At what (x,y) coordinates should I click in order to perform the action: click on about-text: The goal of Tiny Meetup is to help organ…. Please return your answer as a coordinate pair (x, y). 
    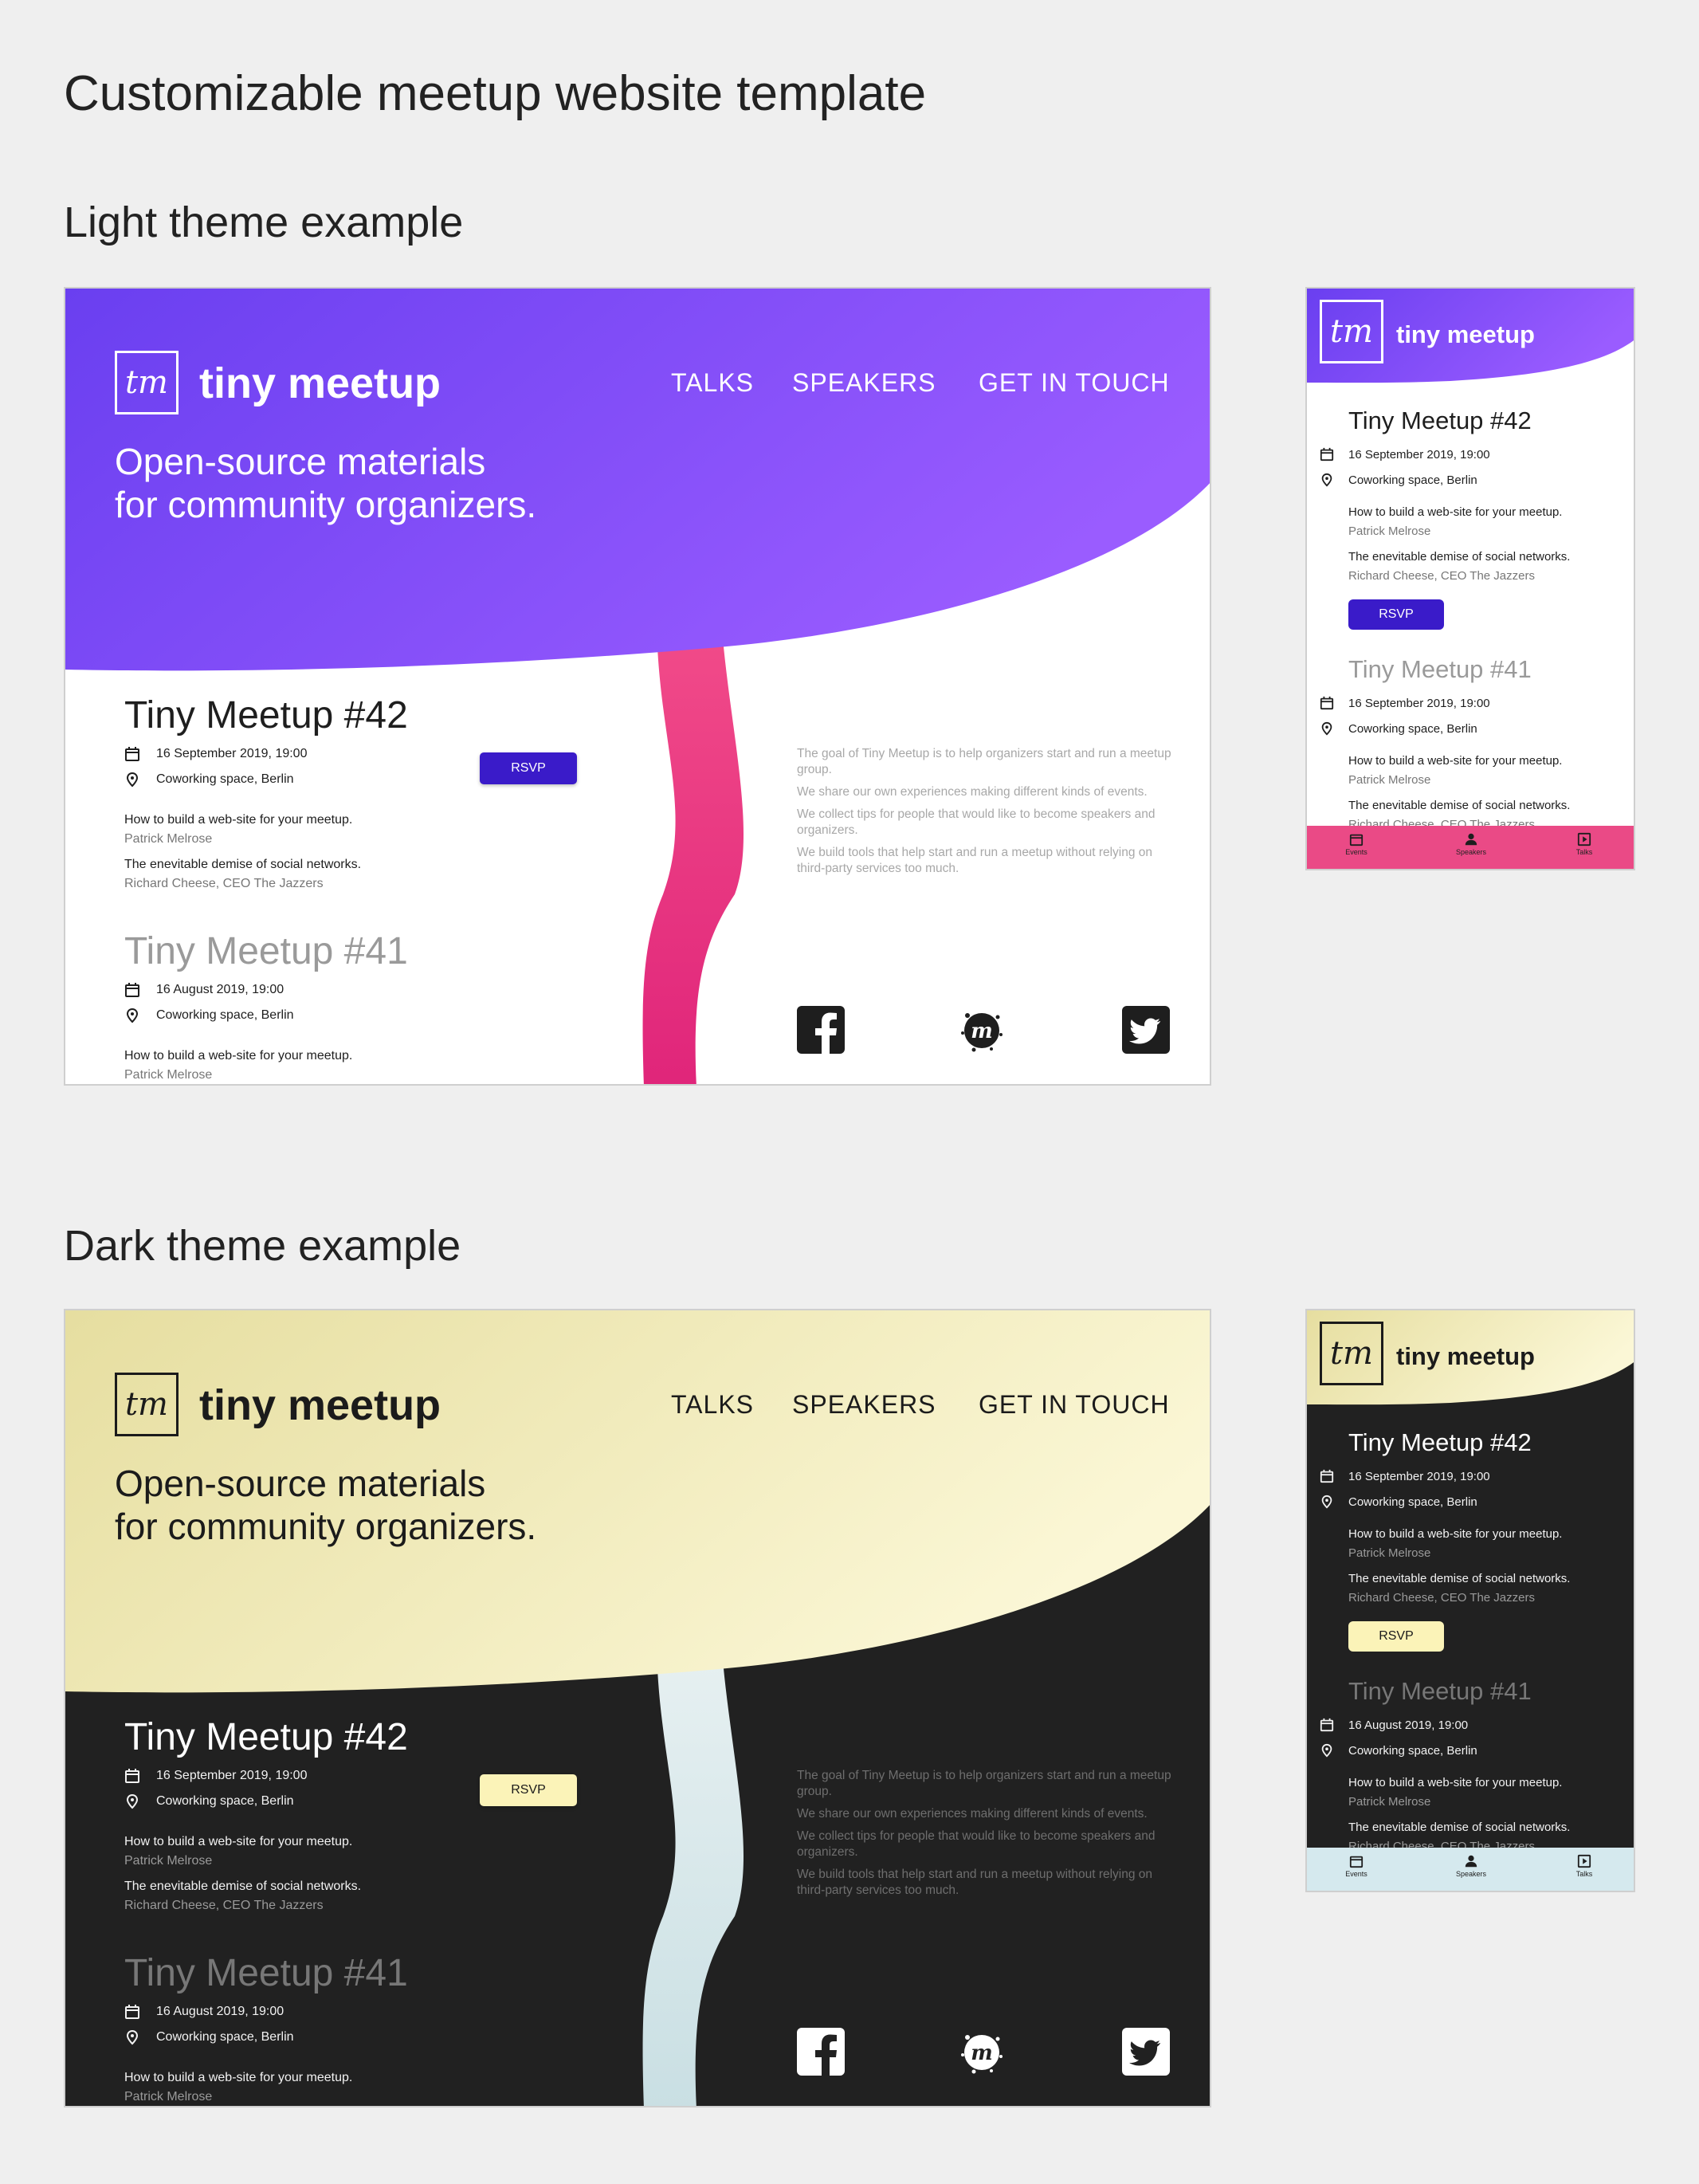
    Looking at the image, I should click on (984, 1833).